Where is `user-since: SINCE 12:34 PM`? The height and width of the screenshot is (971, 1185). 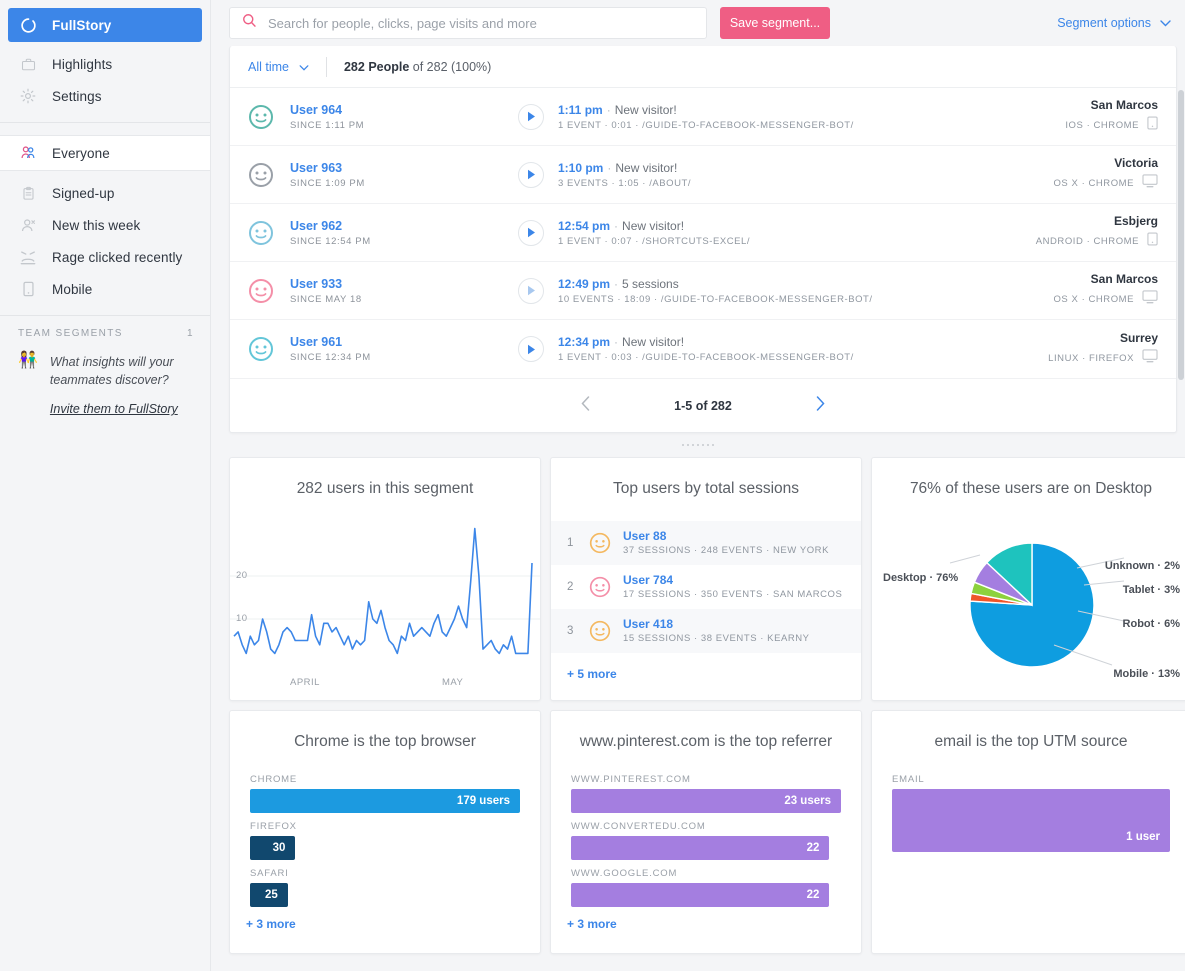
user-since: SINCE 12:34 PM is located at coordinates (330, 357).